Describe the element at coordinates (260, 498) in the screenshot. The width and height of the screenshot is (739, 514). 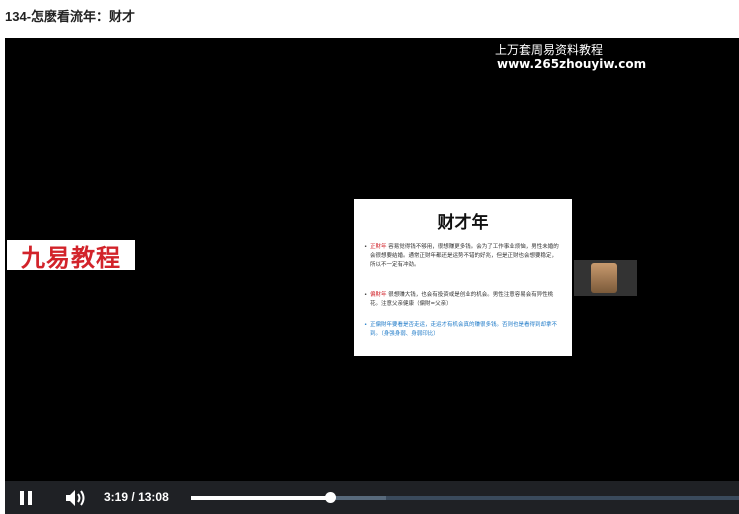
I see `played-bar` at that location.